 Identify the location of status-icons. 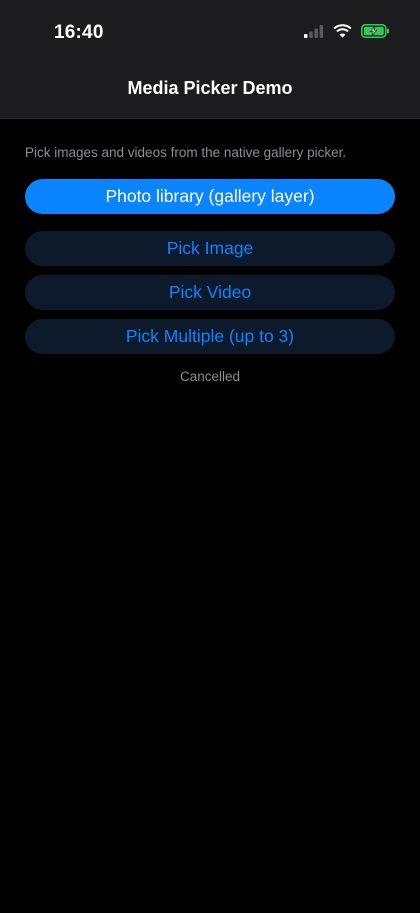
(347, 31).